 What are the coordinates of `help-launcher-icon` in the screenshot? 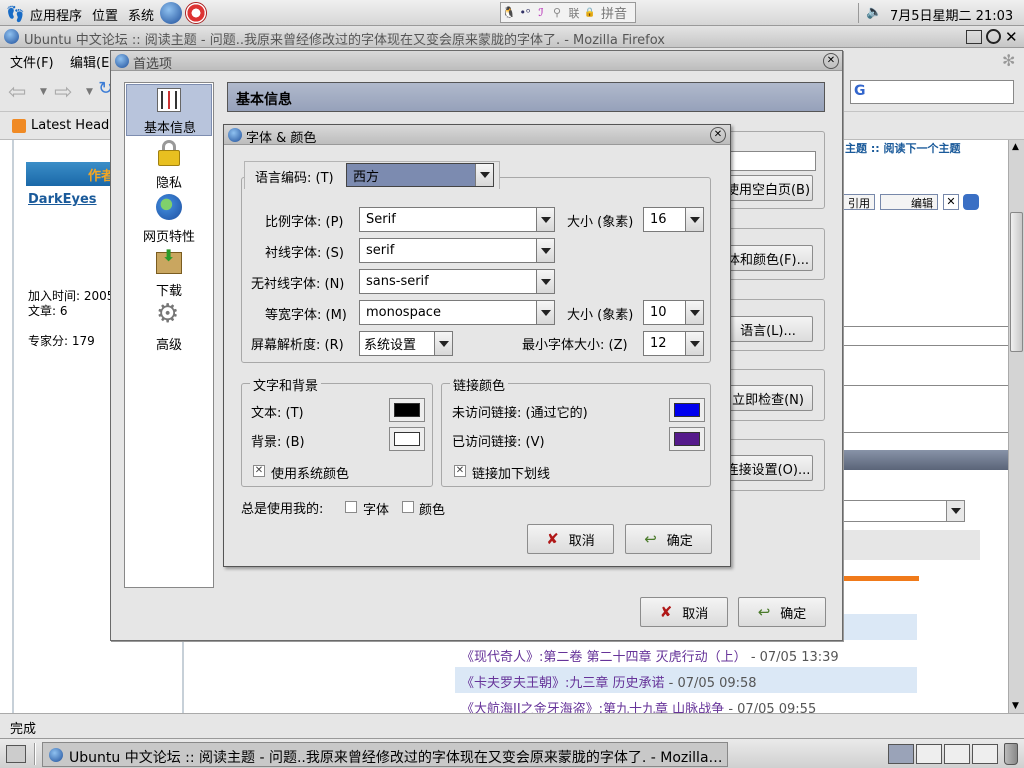 It's located at (196, 13).